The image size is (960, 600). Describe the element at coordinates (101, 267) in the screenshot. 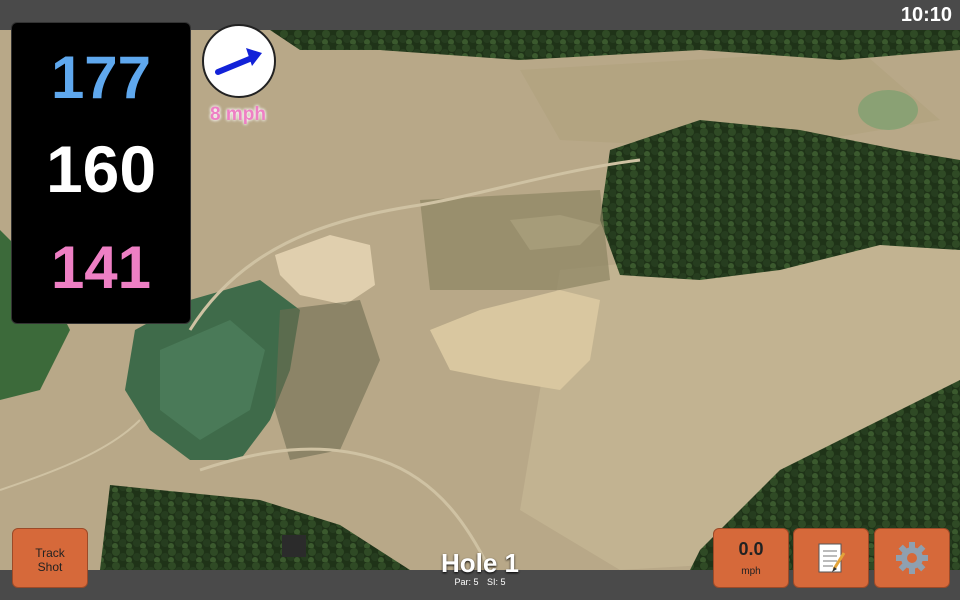

I see `distance-front: 141` at that location.